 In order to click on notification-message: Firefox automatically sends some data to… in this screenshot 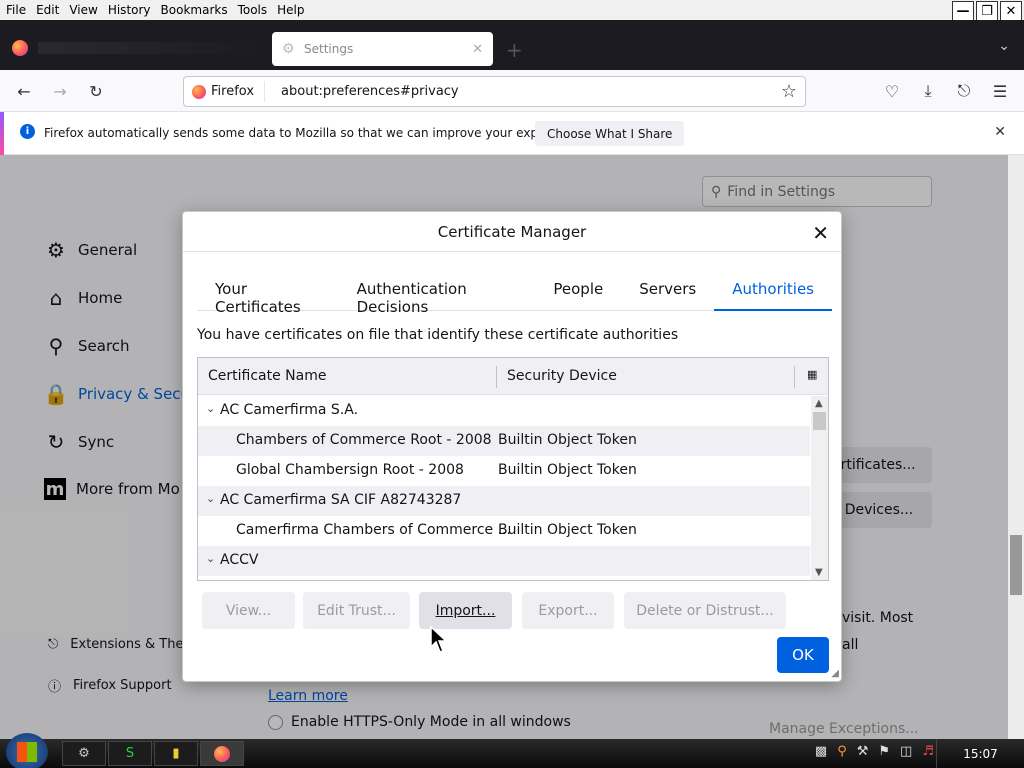, I will do `click(315, 133)`.